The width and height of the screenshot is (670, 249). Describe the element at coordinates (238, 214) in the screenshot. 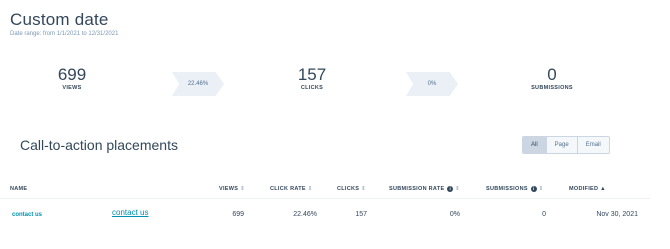

I see `row-views: 699` at that location.